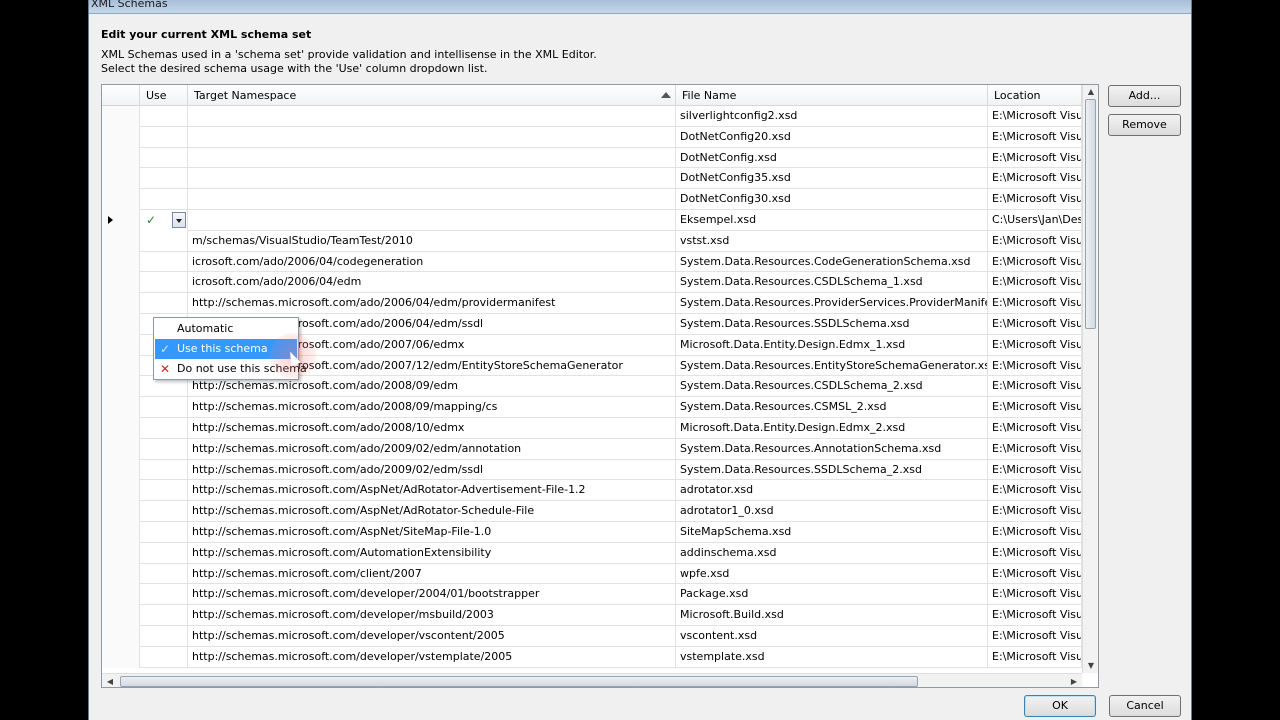  I want to click on file-name-cell: vstemplate.xsd, so click(832, 657).